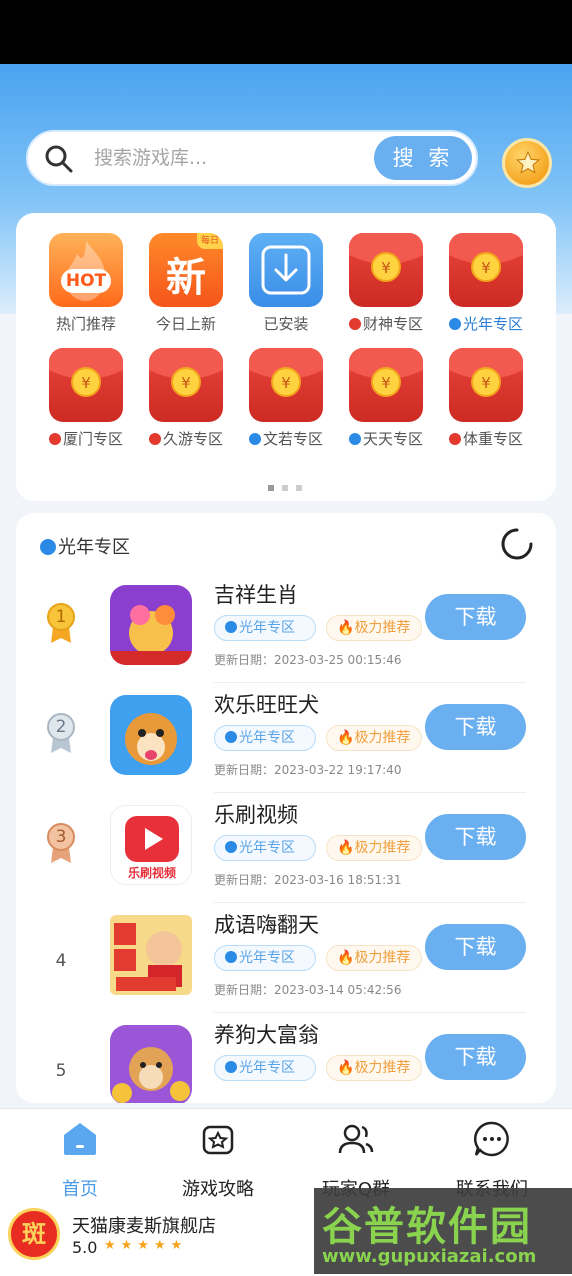 Image resolution: width=572 pixels, height=1276 pixels. Describe the element at coordinates (34, 1234) in the screenshot. I see `store-logo: 斑` at that location.